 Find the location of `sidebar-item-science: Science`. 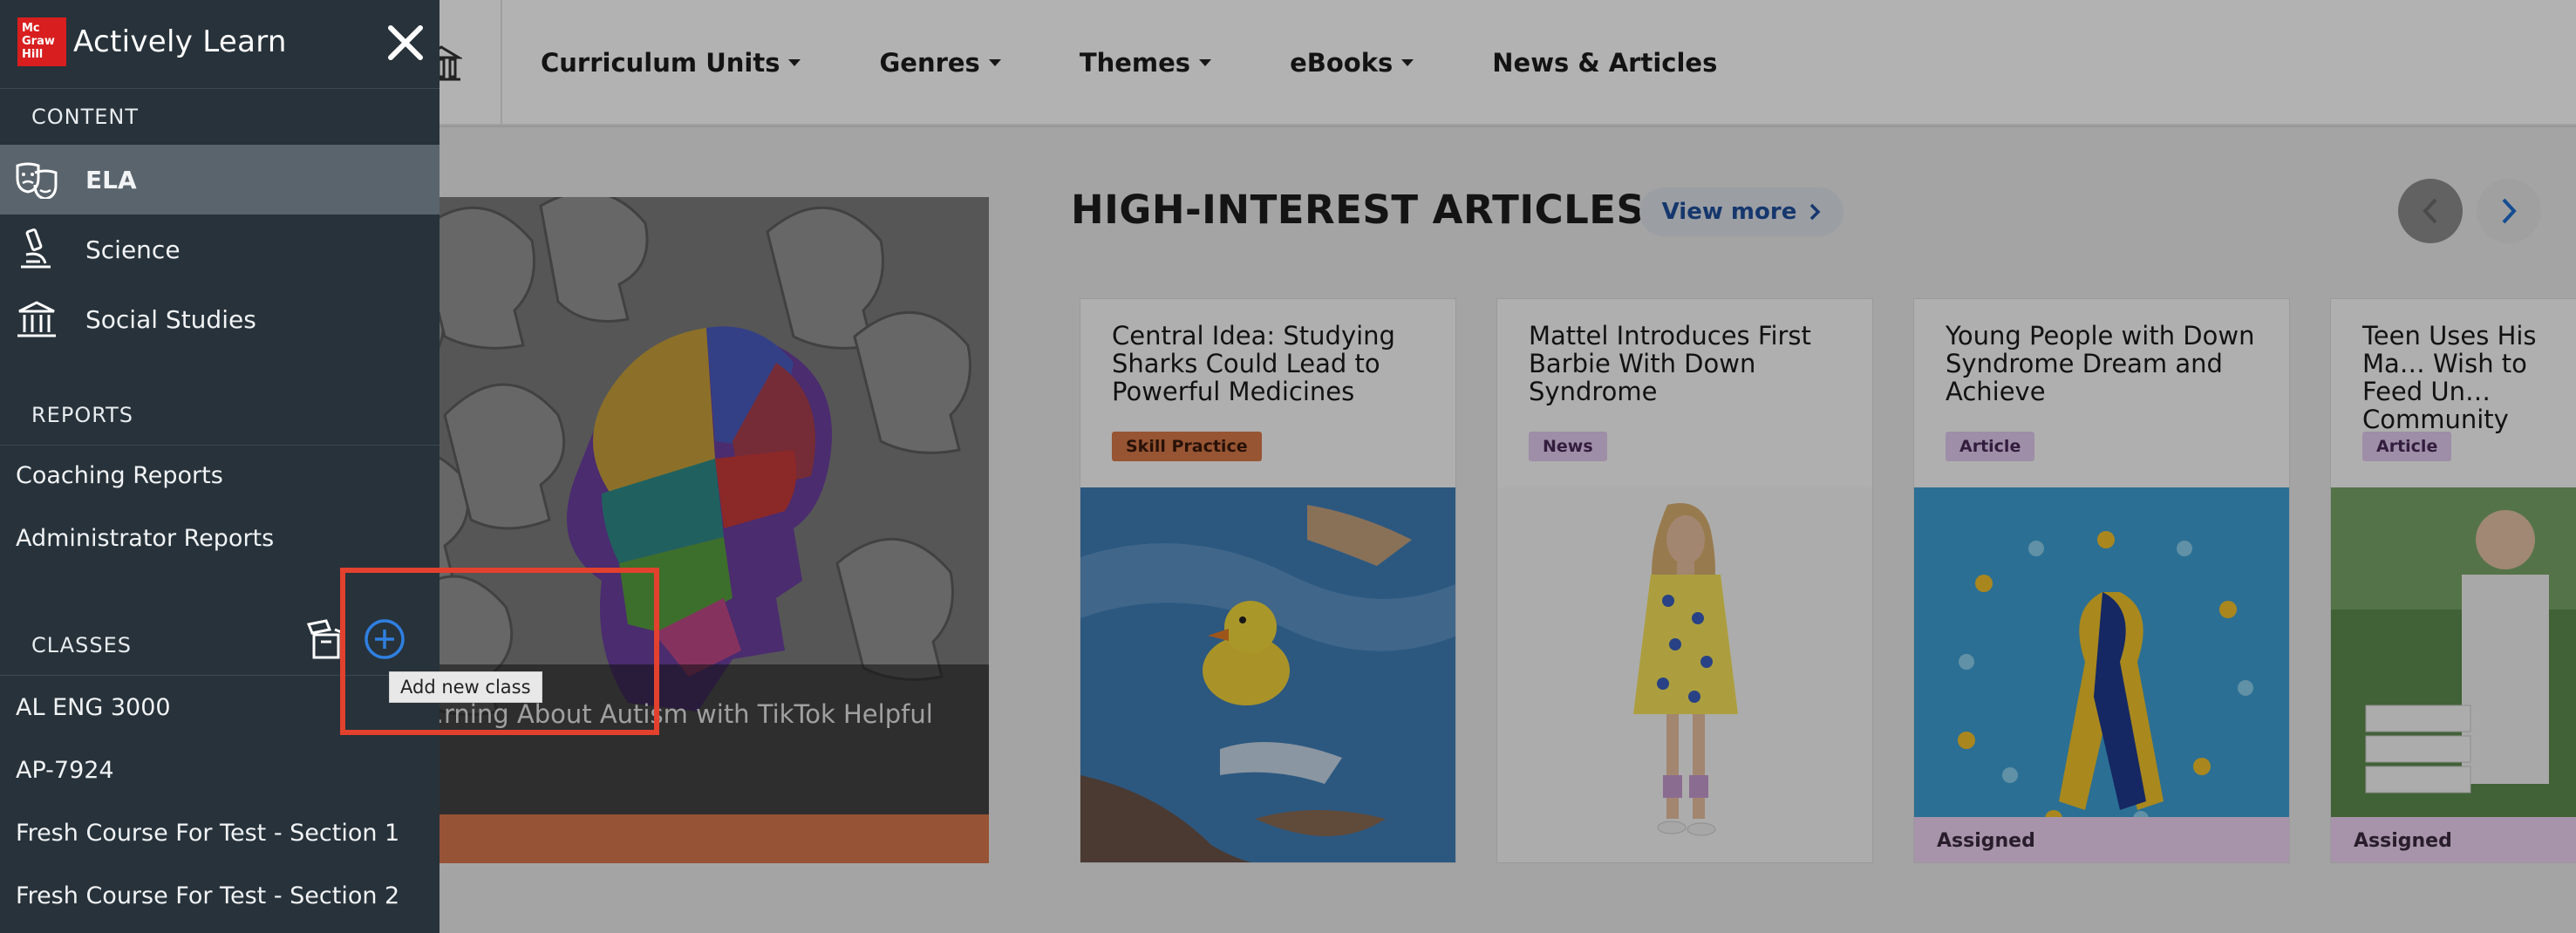

sidebar-item-science: Science is located at coordinates (220, 249).